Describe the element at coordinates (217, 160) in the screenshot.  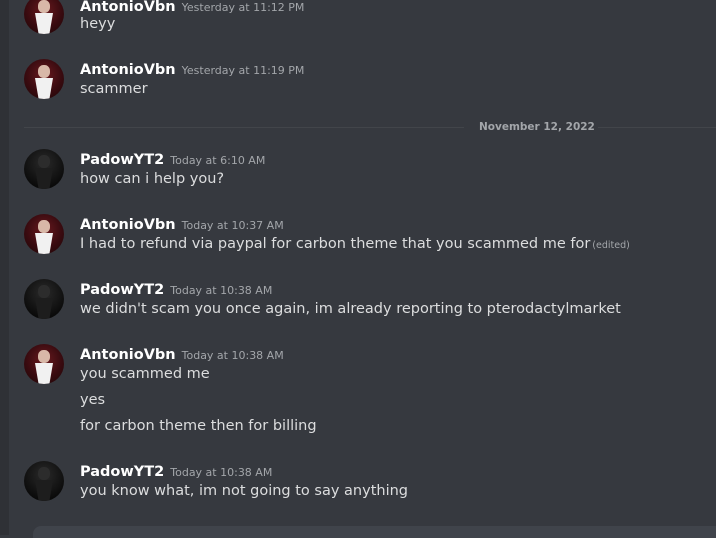
I see `message-timestamp: Today at 6:10 AM` at that location.